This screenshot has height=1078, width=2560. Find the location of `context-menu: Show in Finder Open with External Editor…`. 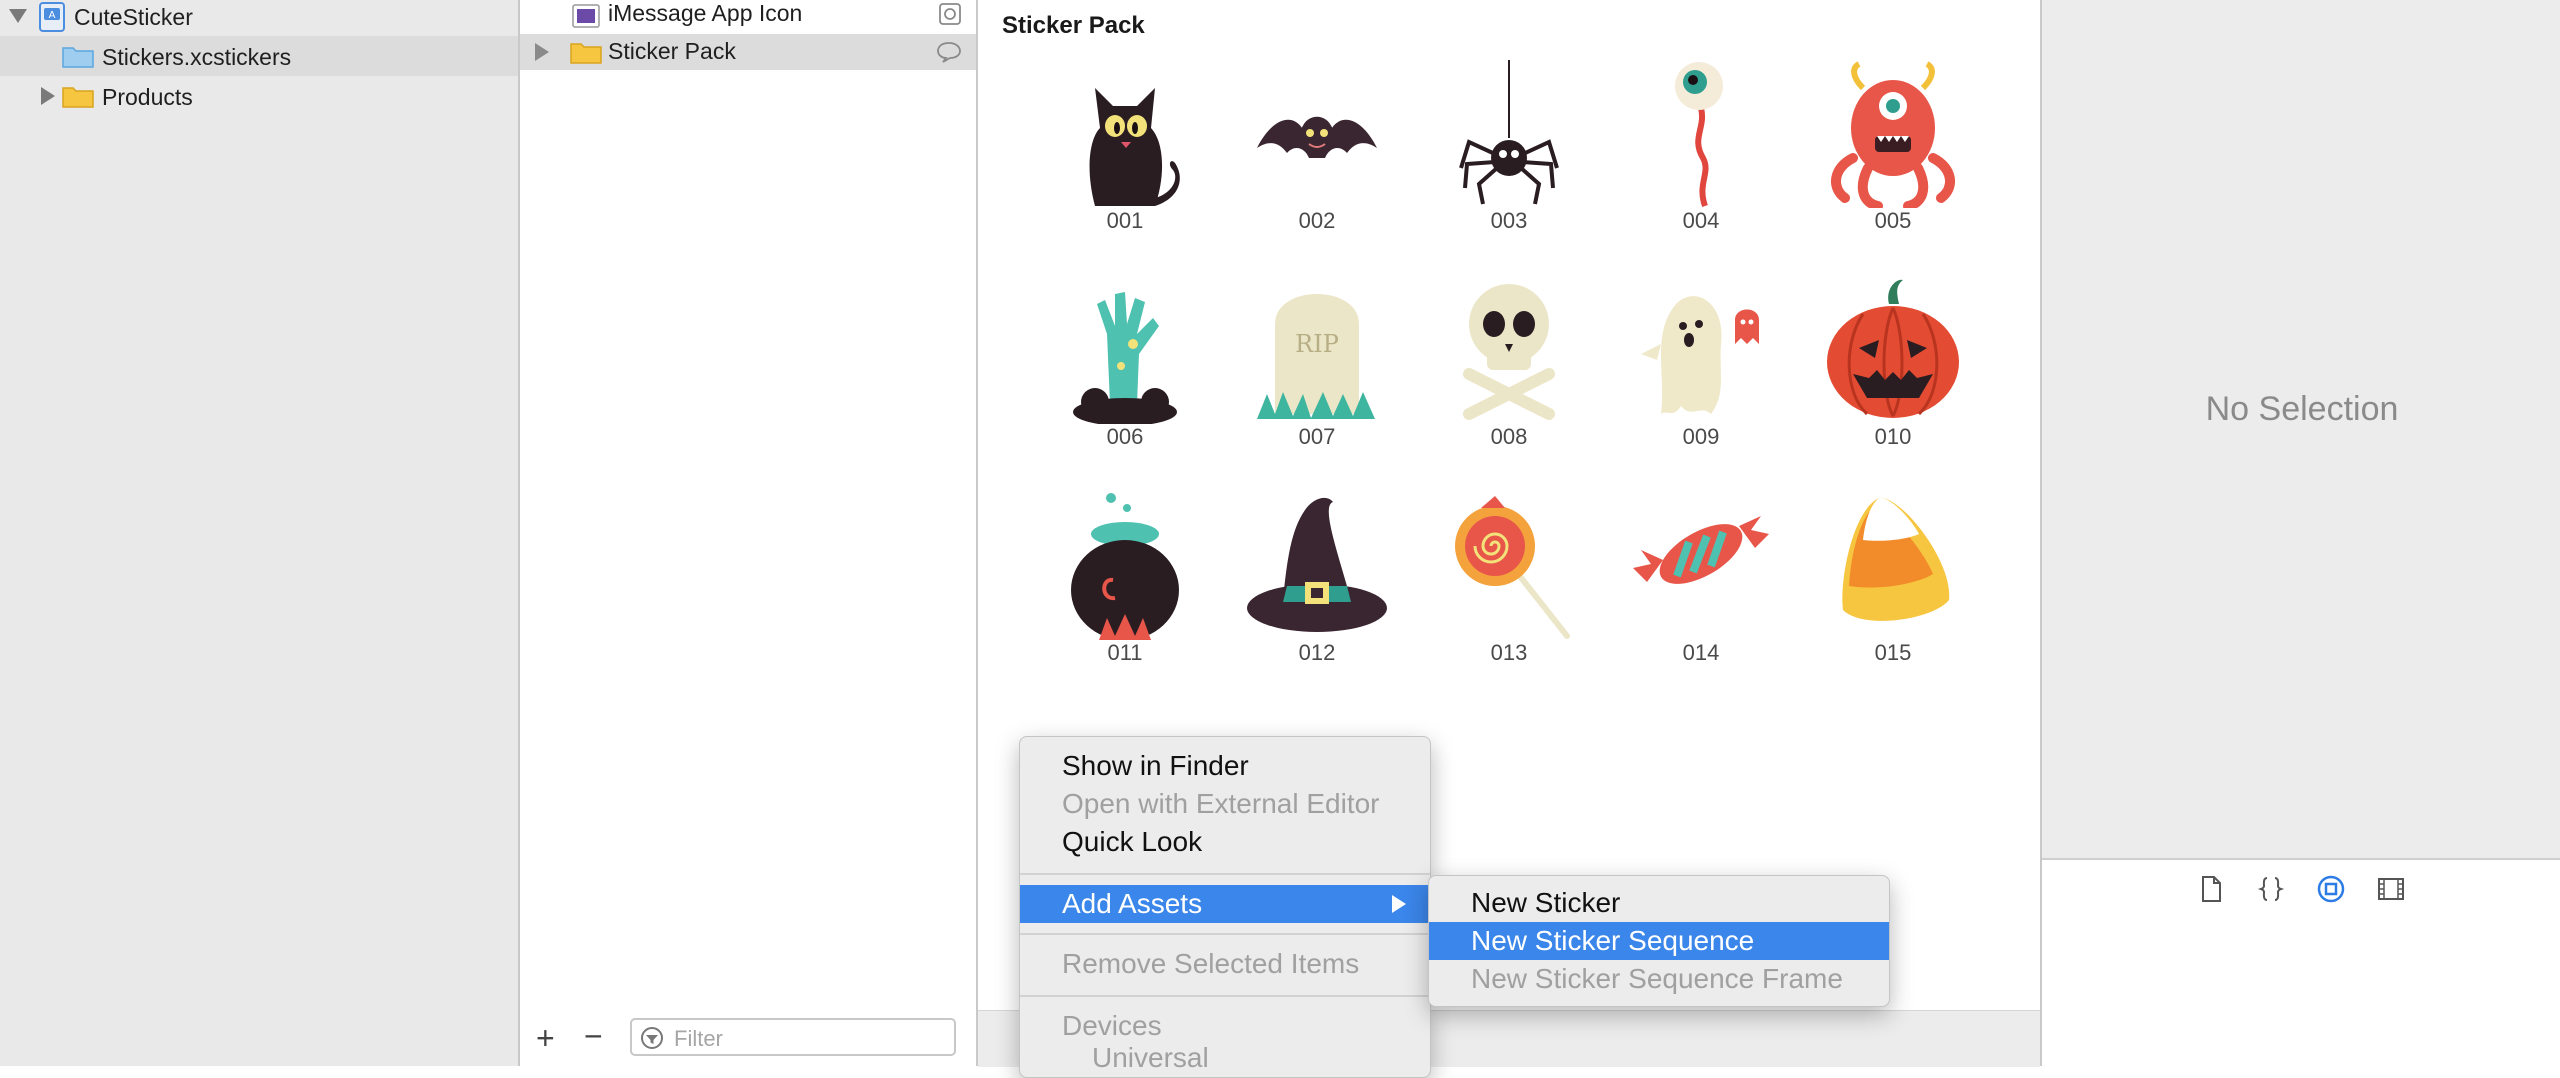

context-menu: Show in Finder Open with External Editor… is located at coordinates (1225, 907).